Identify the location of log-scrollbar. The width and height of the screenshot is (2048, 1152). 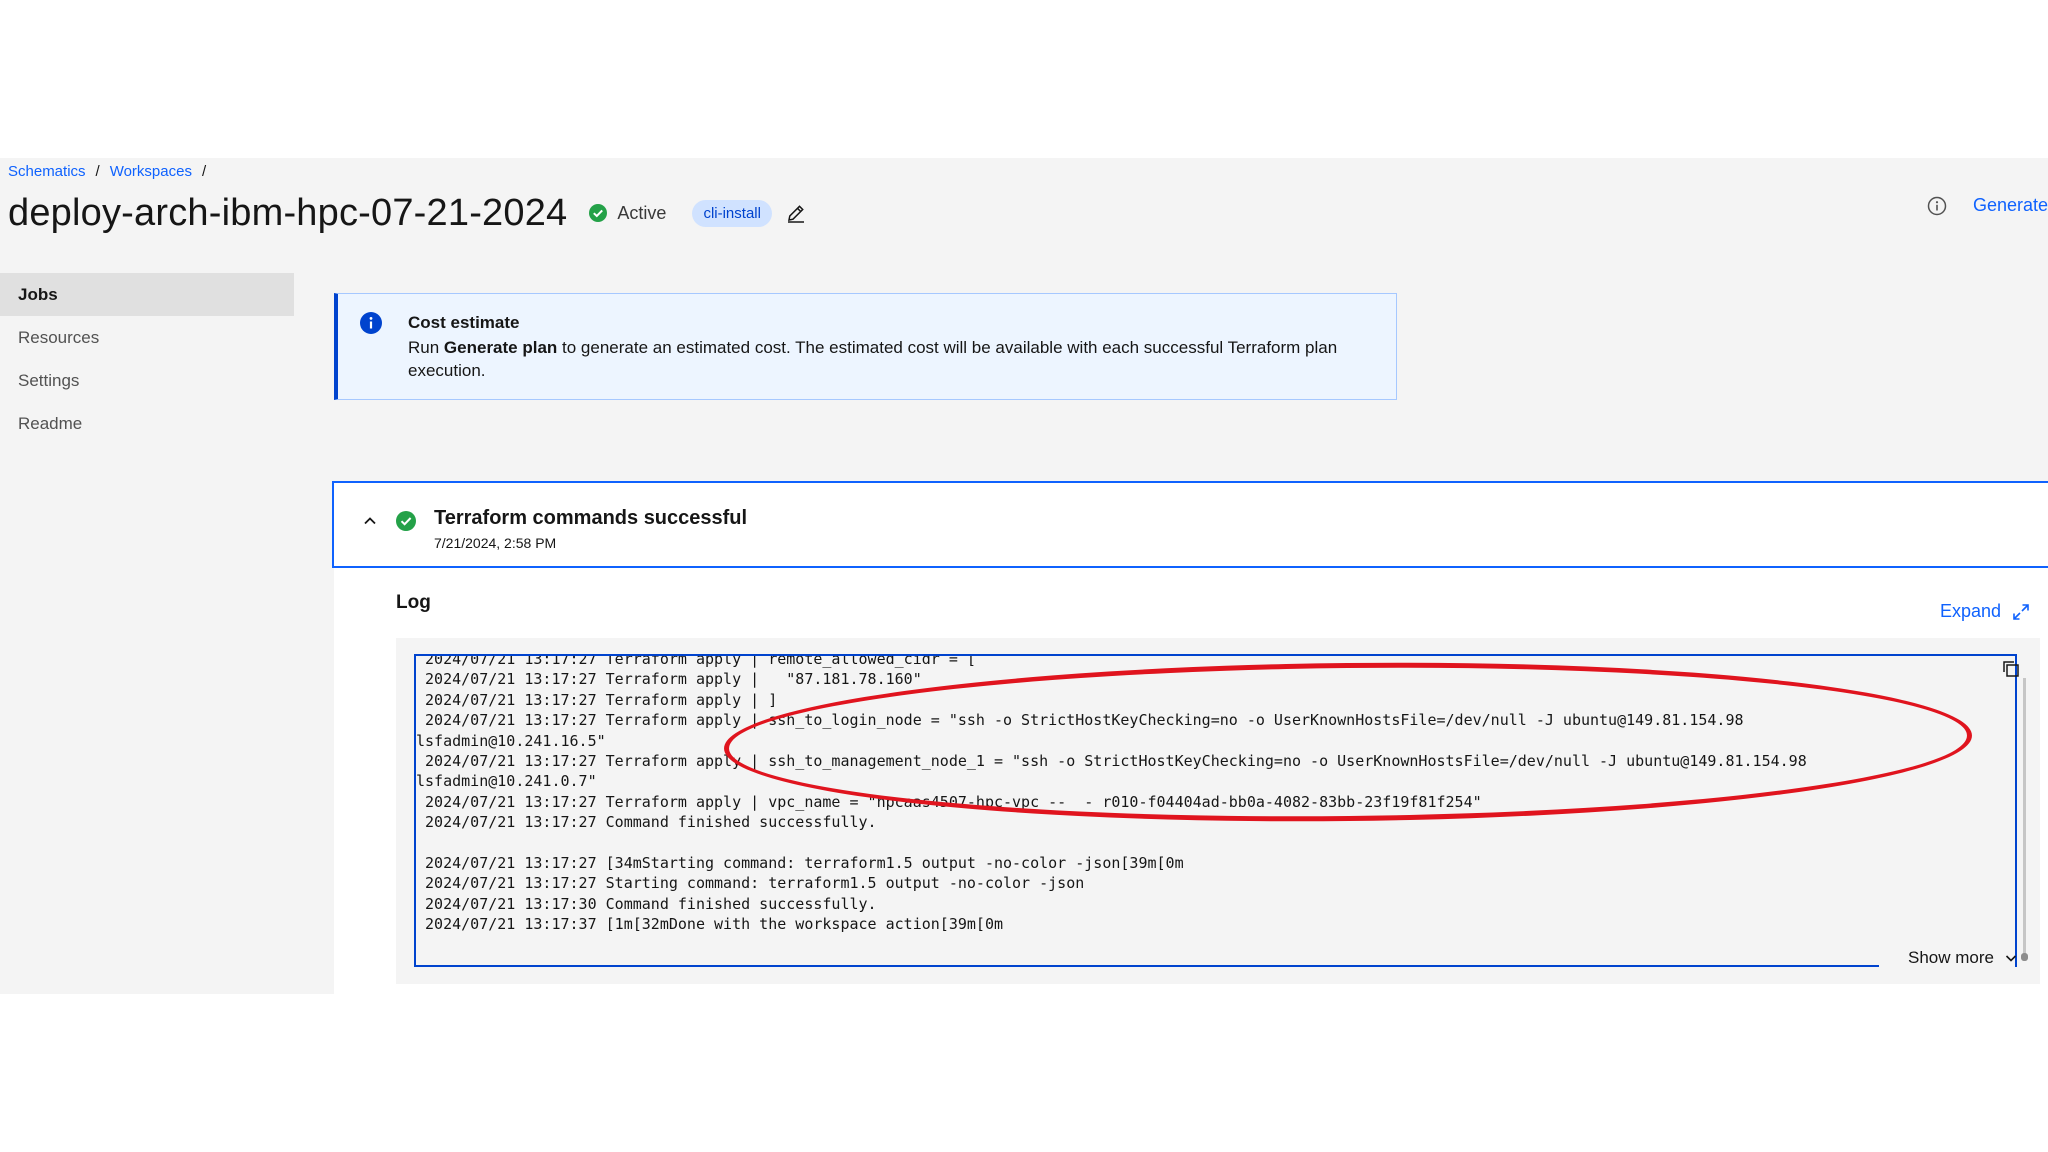
(2024, 819).